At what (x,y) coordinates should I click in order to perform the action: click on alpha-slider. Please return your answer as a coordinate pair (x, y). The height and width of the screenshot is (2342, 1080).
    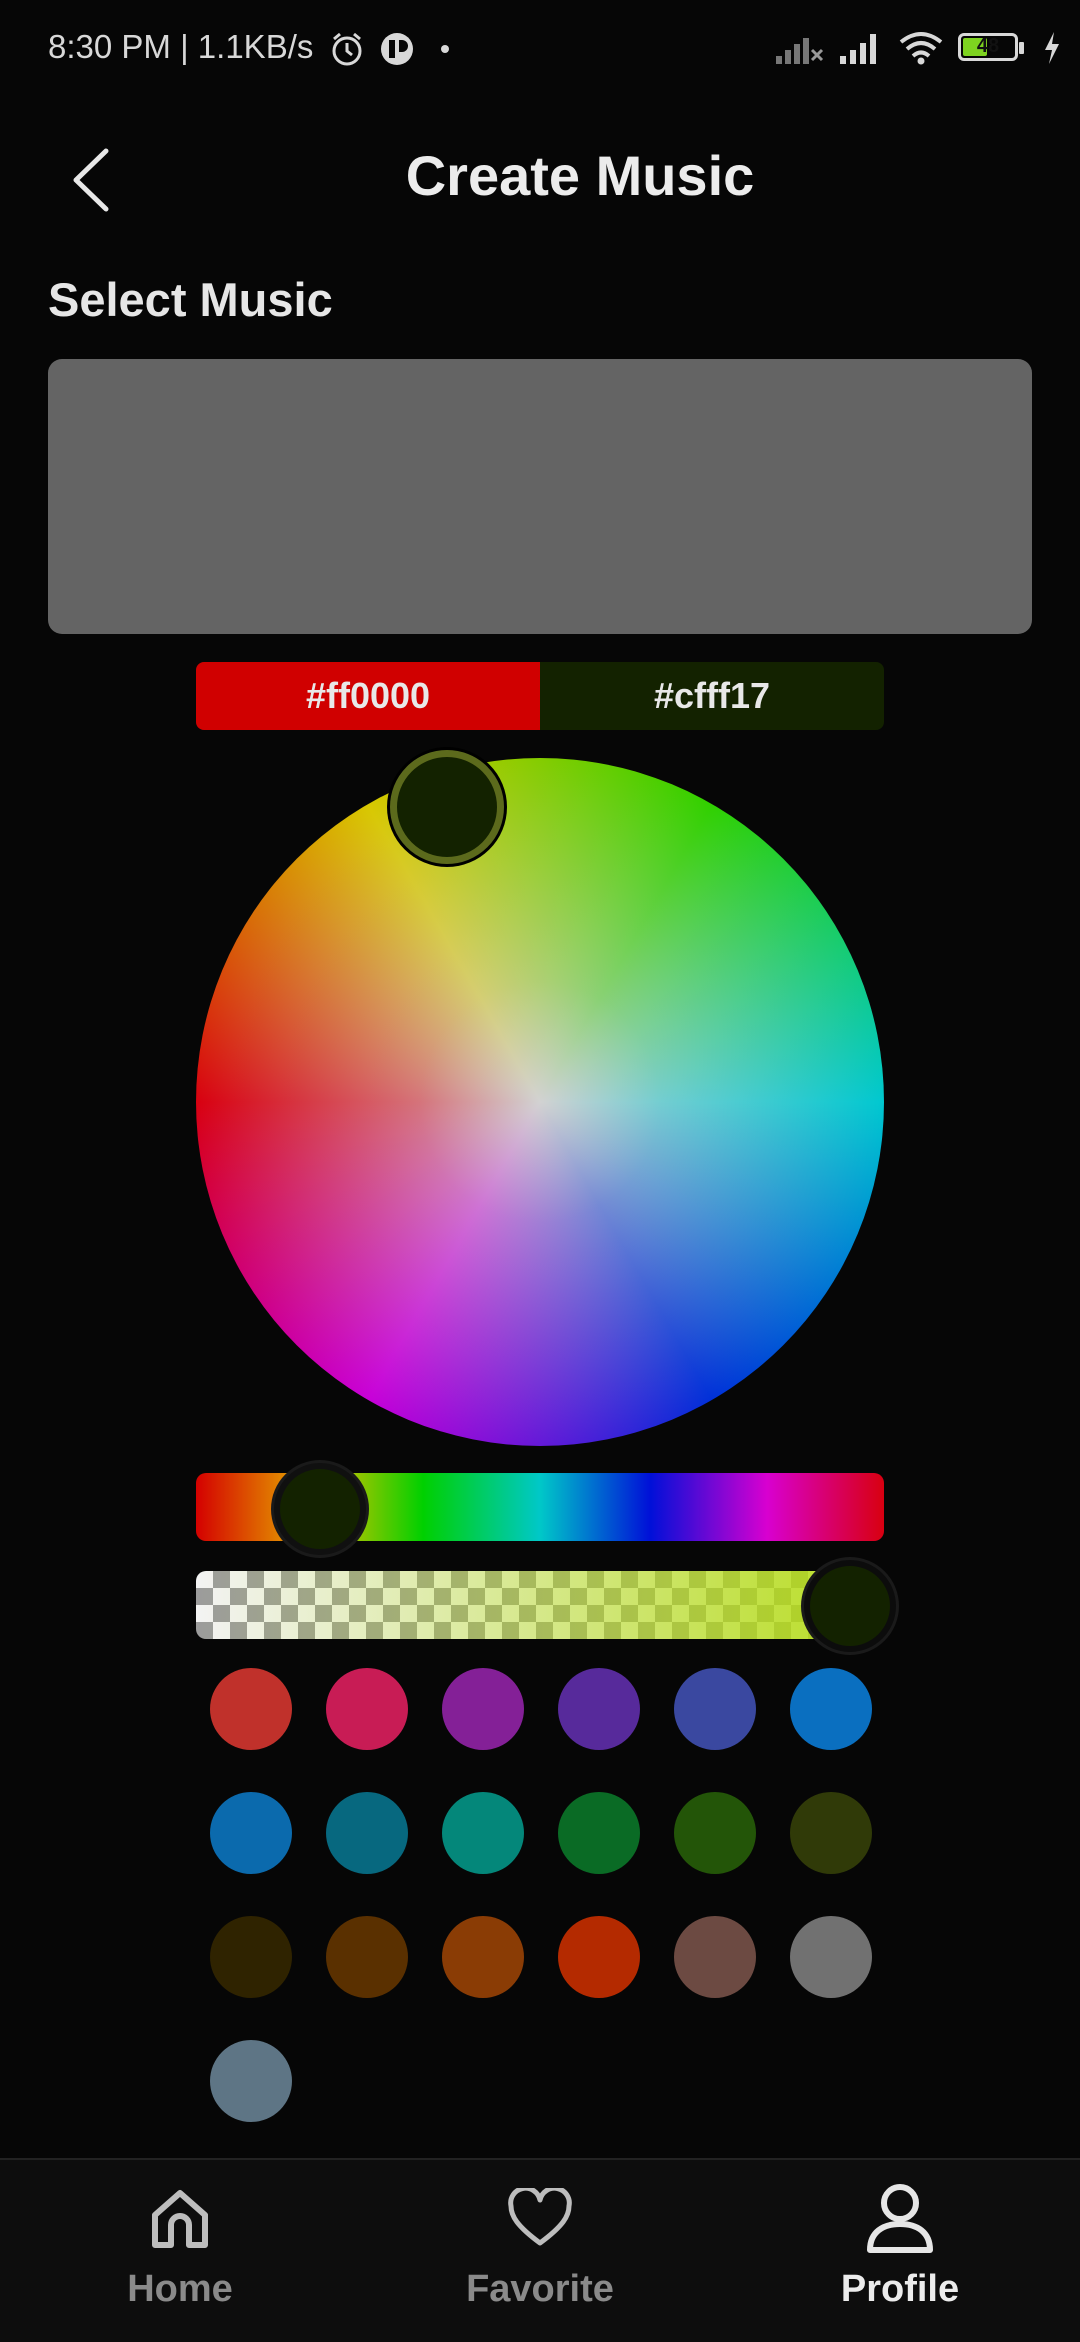
    Looking at the image, I should click on (540, 1605).